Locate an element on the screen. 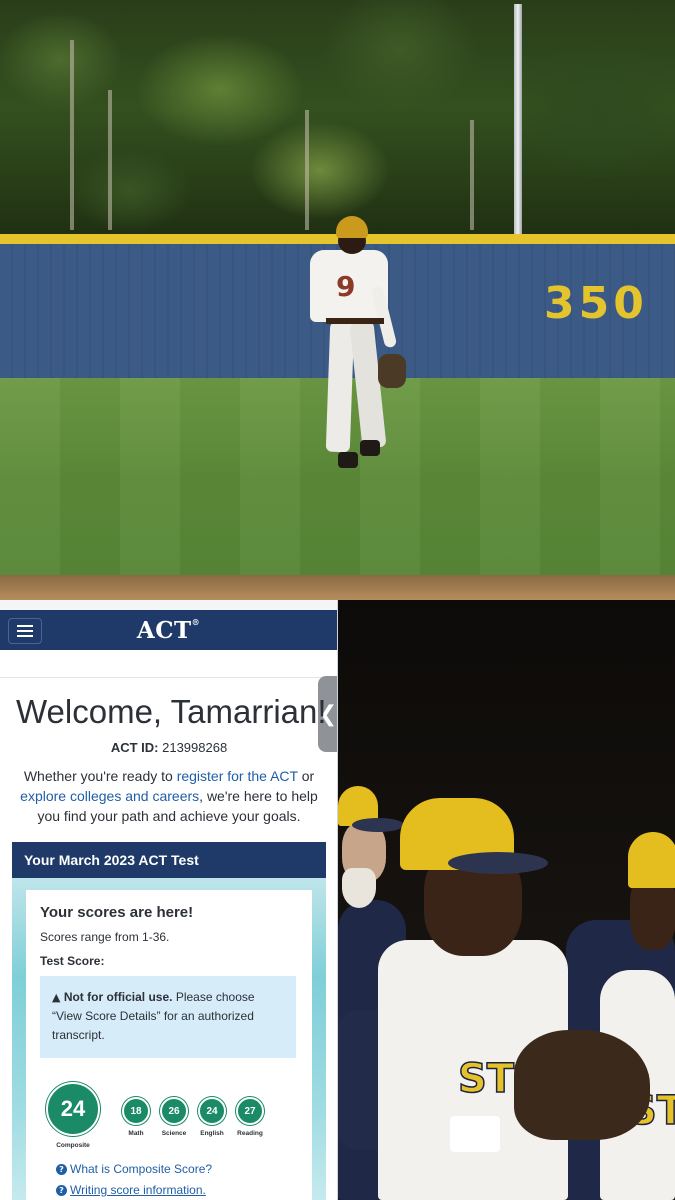 The image size is (675, 1200). scores-title: Your scores are here! is located at coordinates (117, 912).